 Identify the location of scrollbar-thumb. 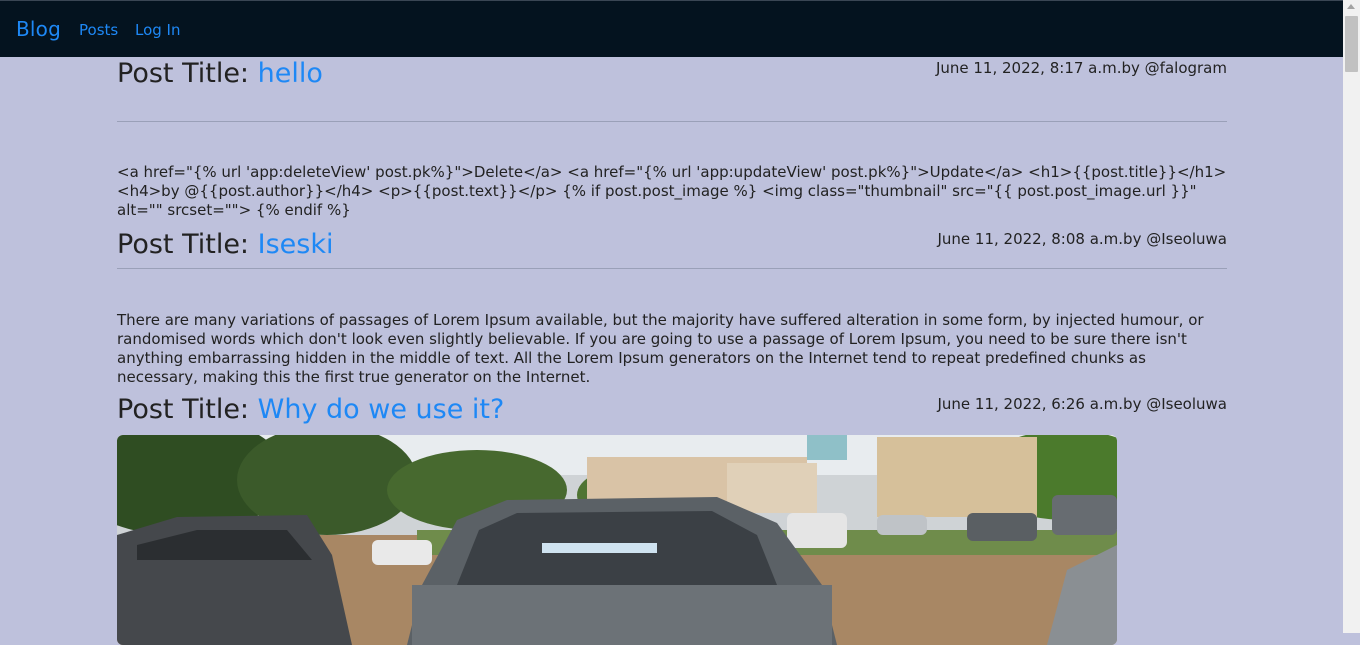
(1351, 44).